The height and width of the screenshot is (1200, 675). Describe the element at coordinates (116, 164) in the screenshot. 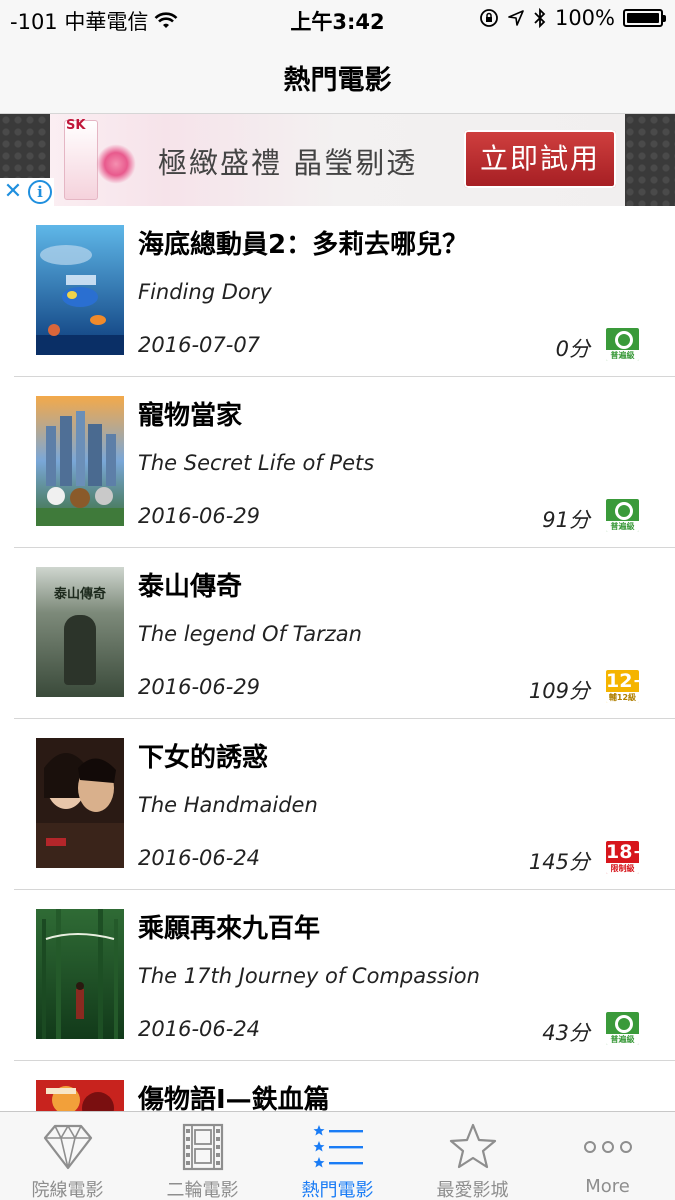

I see `ad-flower-decoration` at that location.